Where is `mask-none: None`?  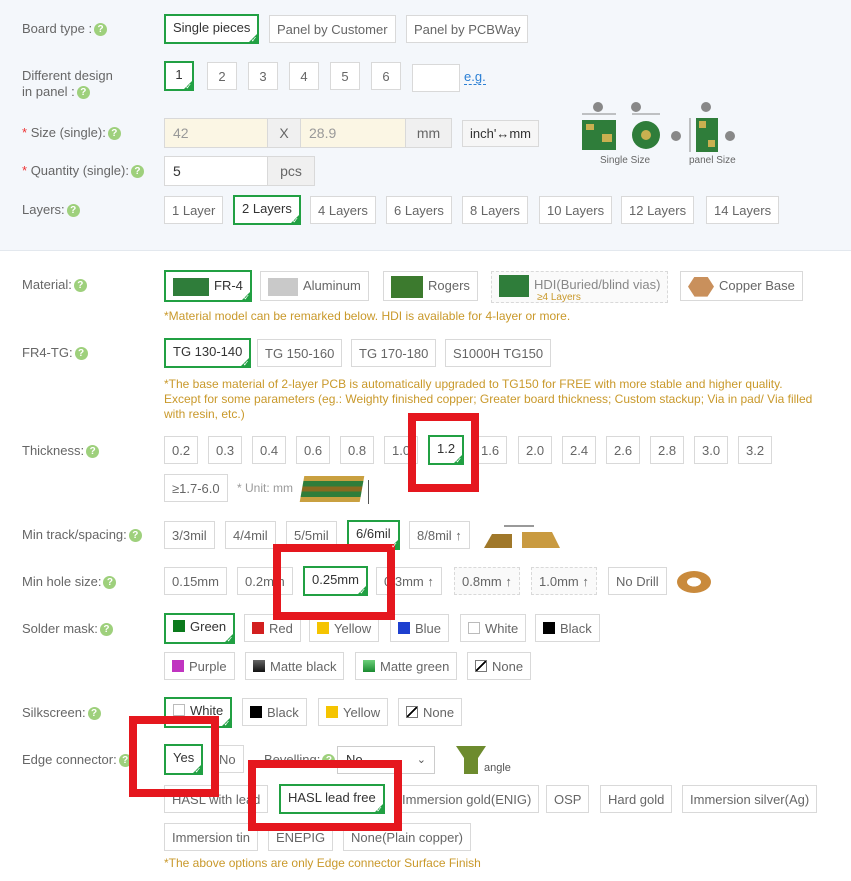
mask-none: None is located at coordinates (499, 666).